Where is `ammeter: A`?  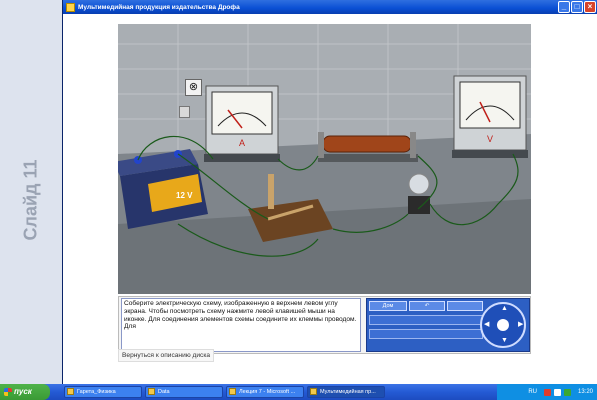 ammeter: A is located at coordinates (242, 123).